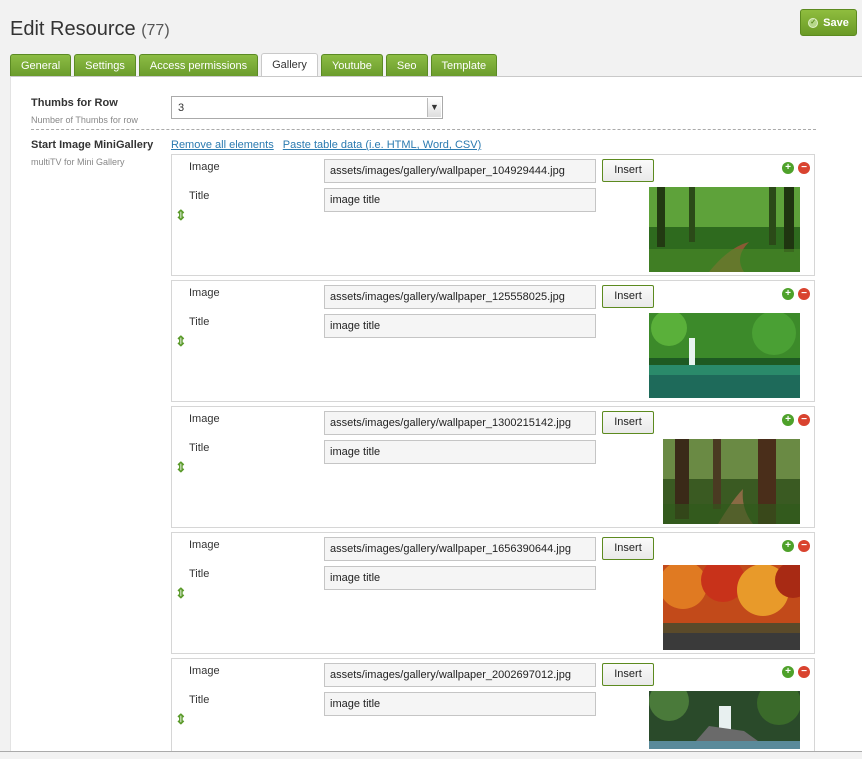 This screenshot has height=759, width=862. I want to click on thumbnail-forest-trees-image, so click(731, 481).